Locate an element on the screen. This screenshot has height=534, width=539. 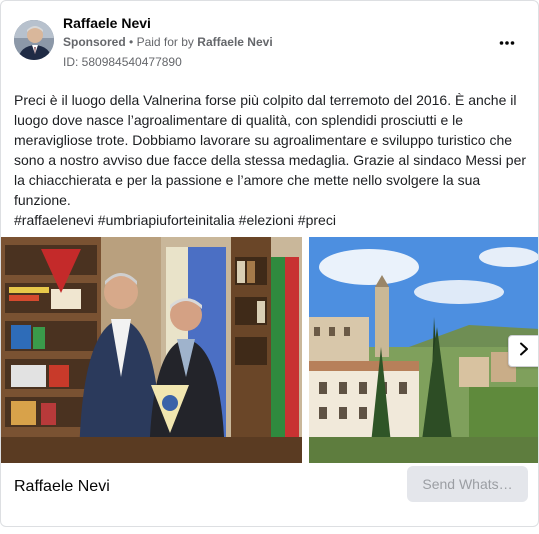
more-horizontal-icon is located at coordinates (507, 42).